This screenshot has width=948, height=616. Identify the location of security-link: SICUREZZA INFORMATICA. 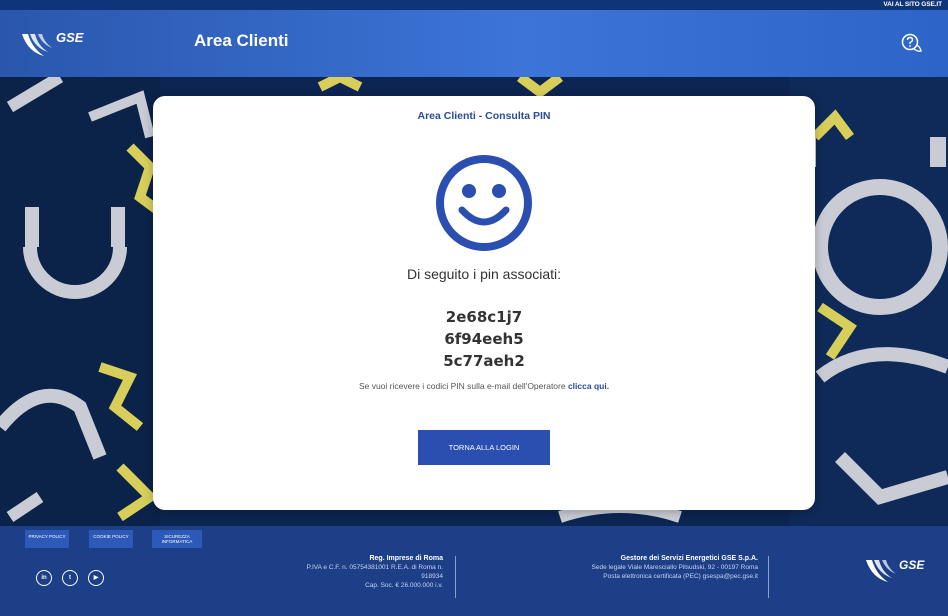
(177, 539).